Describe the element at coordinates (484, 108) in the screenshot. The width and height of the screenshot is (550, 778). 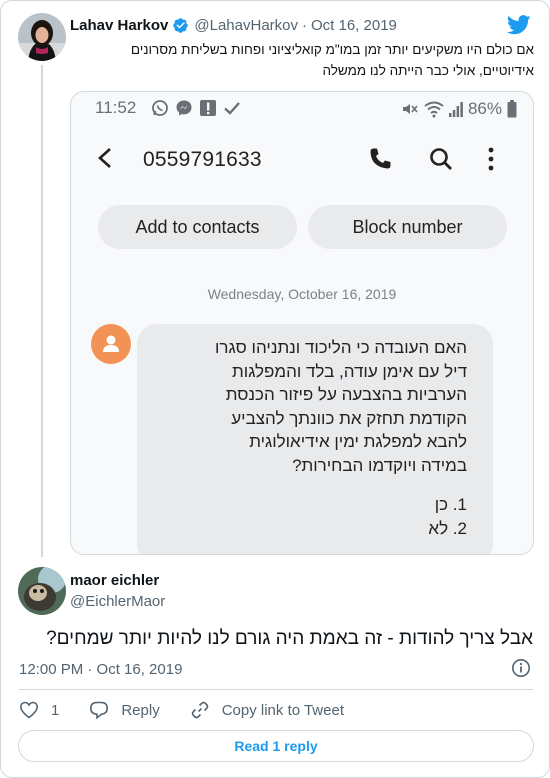
I see `battery-percent: 86%` at that location.